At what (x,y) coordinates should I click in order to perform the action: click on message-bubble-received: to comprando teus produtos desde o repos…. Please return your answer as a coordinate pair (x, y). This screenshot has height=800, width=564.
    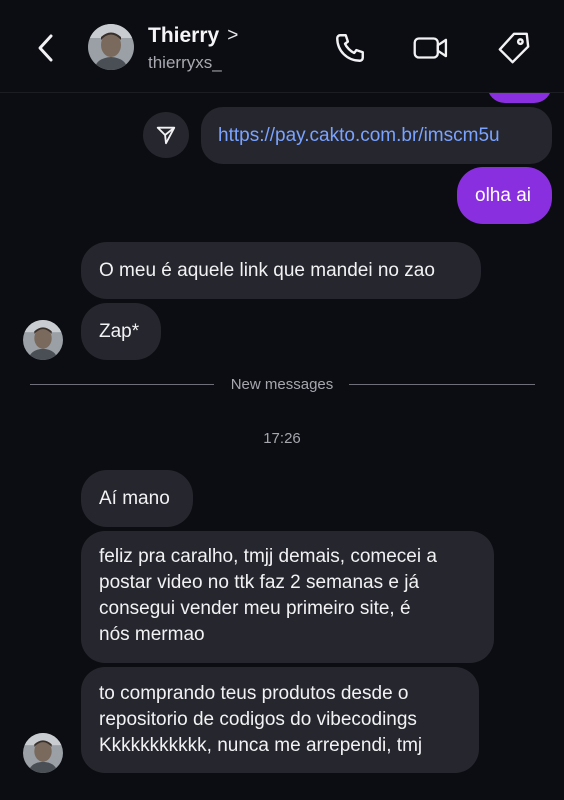
    Looking at the image, I should click on (280, 720).